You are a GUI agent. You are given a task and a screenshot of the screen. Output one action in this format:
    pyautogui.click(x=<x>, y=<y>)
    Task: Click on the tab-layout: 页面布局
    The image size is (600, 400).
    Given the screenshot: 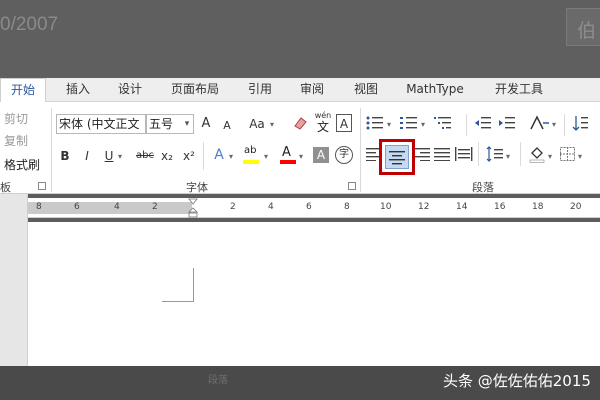 What is the action you would take?
    pyautogui.click(x=195, y=90)
    